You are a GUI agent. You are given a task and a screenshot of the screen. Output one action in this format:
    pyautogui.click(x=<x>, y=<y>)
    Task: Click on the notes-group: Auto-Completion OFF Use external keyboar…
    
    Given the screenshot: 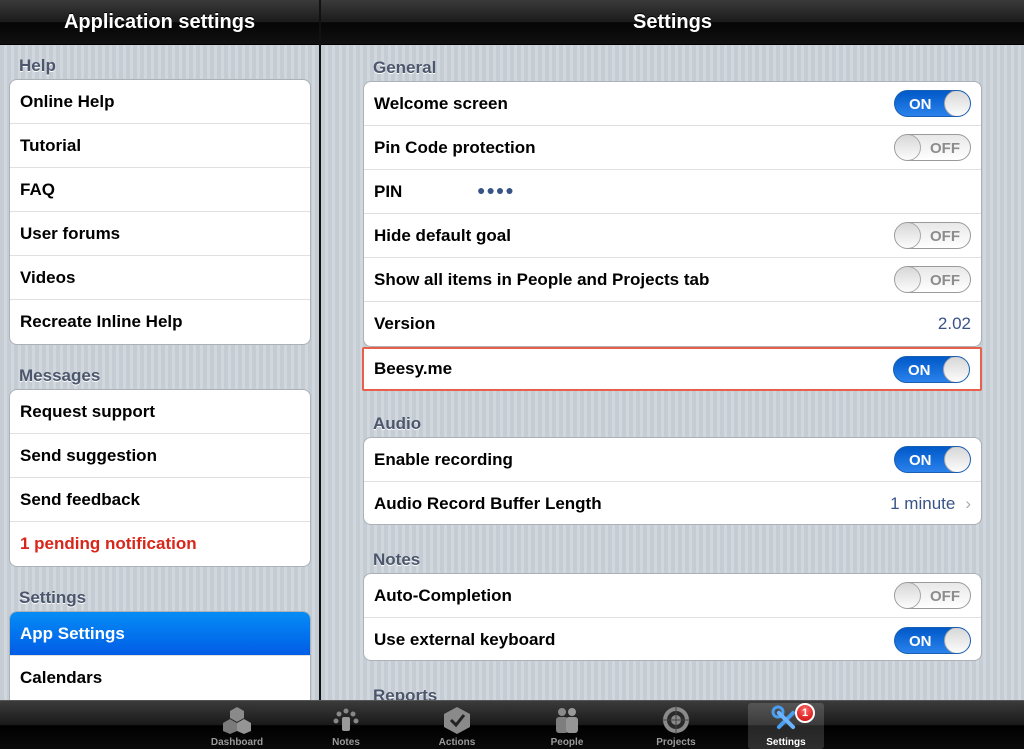 What is the action you would take?
    pyautogui.click(x=672, y=617)
    